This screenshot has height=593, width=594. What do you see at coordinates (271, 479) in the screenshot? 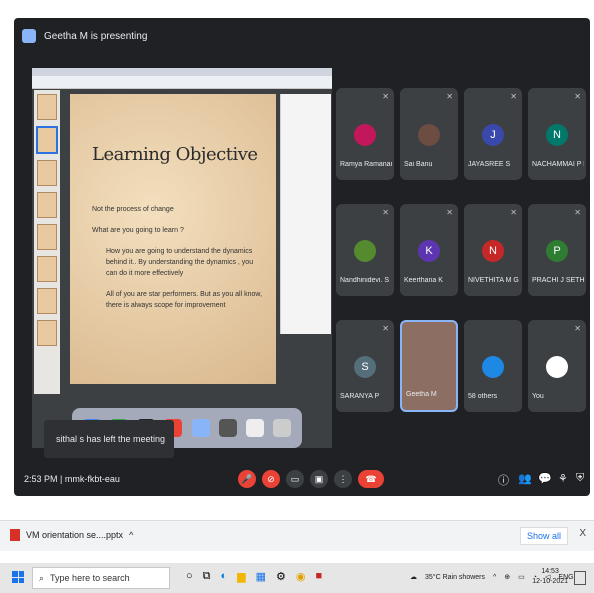
I see `camera-toggle-button: ⊘` at bounding box center [271, 479].